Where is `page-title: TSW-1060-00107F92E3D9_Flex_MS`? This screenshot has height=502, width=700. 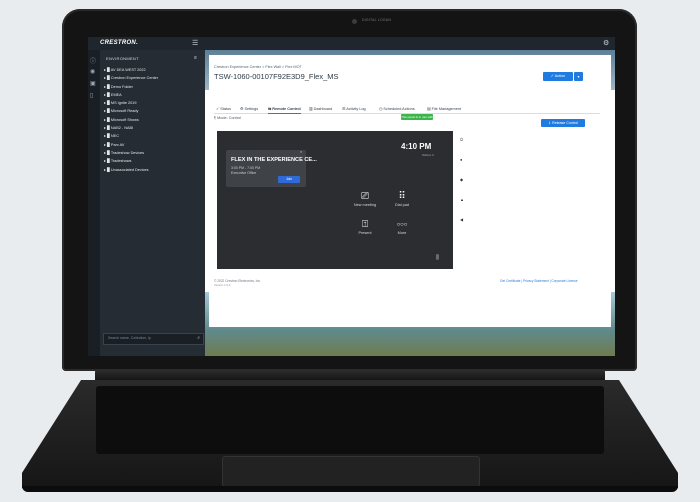
page-title: TSW-1060-00107F92E3D9_Flex_MS is located at coordinates (276, 76).